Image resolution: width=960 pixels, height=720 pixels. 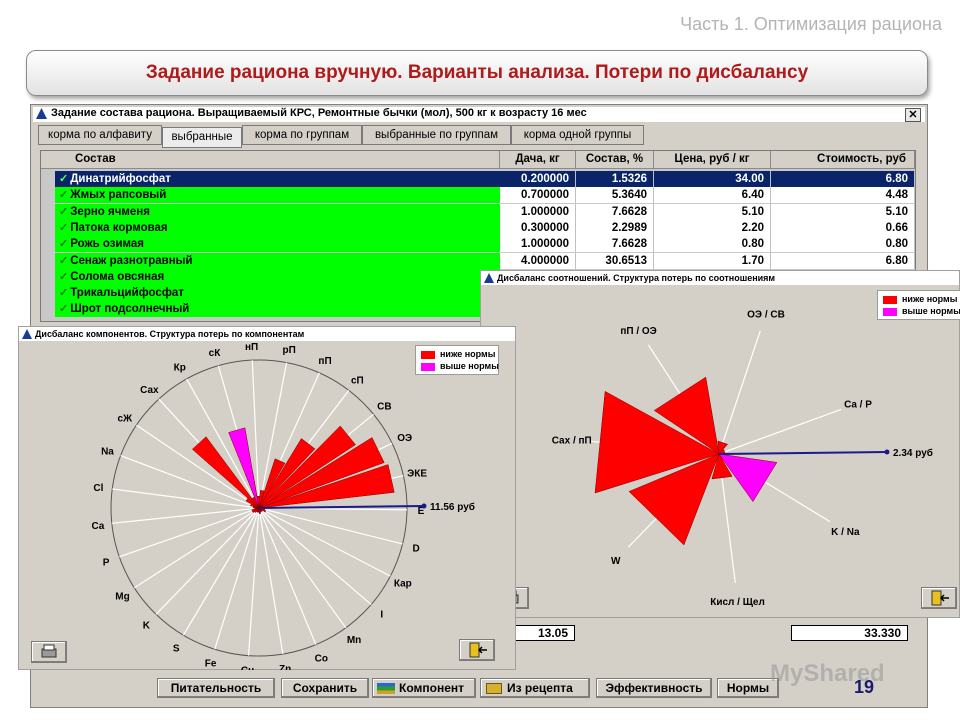 What do you see at coordinates (543, 633) in the screenshot?
I see `dacha-total: 13.05` at bounding box center [543, 633].